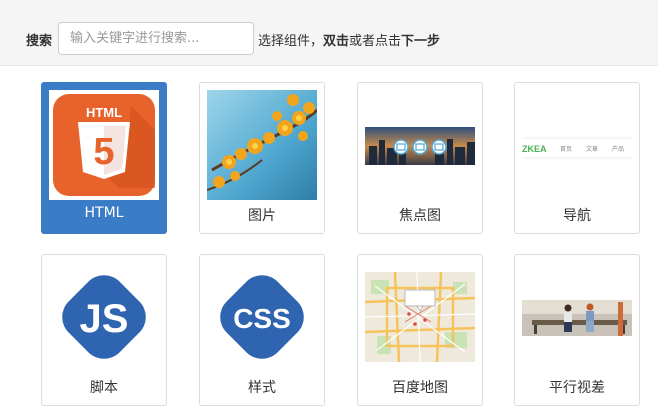 Image resolution: width=658 pixels, height=420 pixels. Describe the element at coordinates (39, 41) in the screenshot. I see `search-label: 搜索` at that location.